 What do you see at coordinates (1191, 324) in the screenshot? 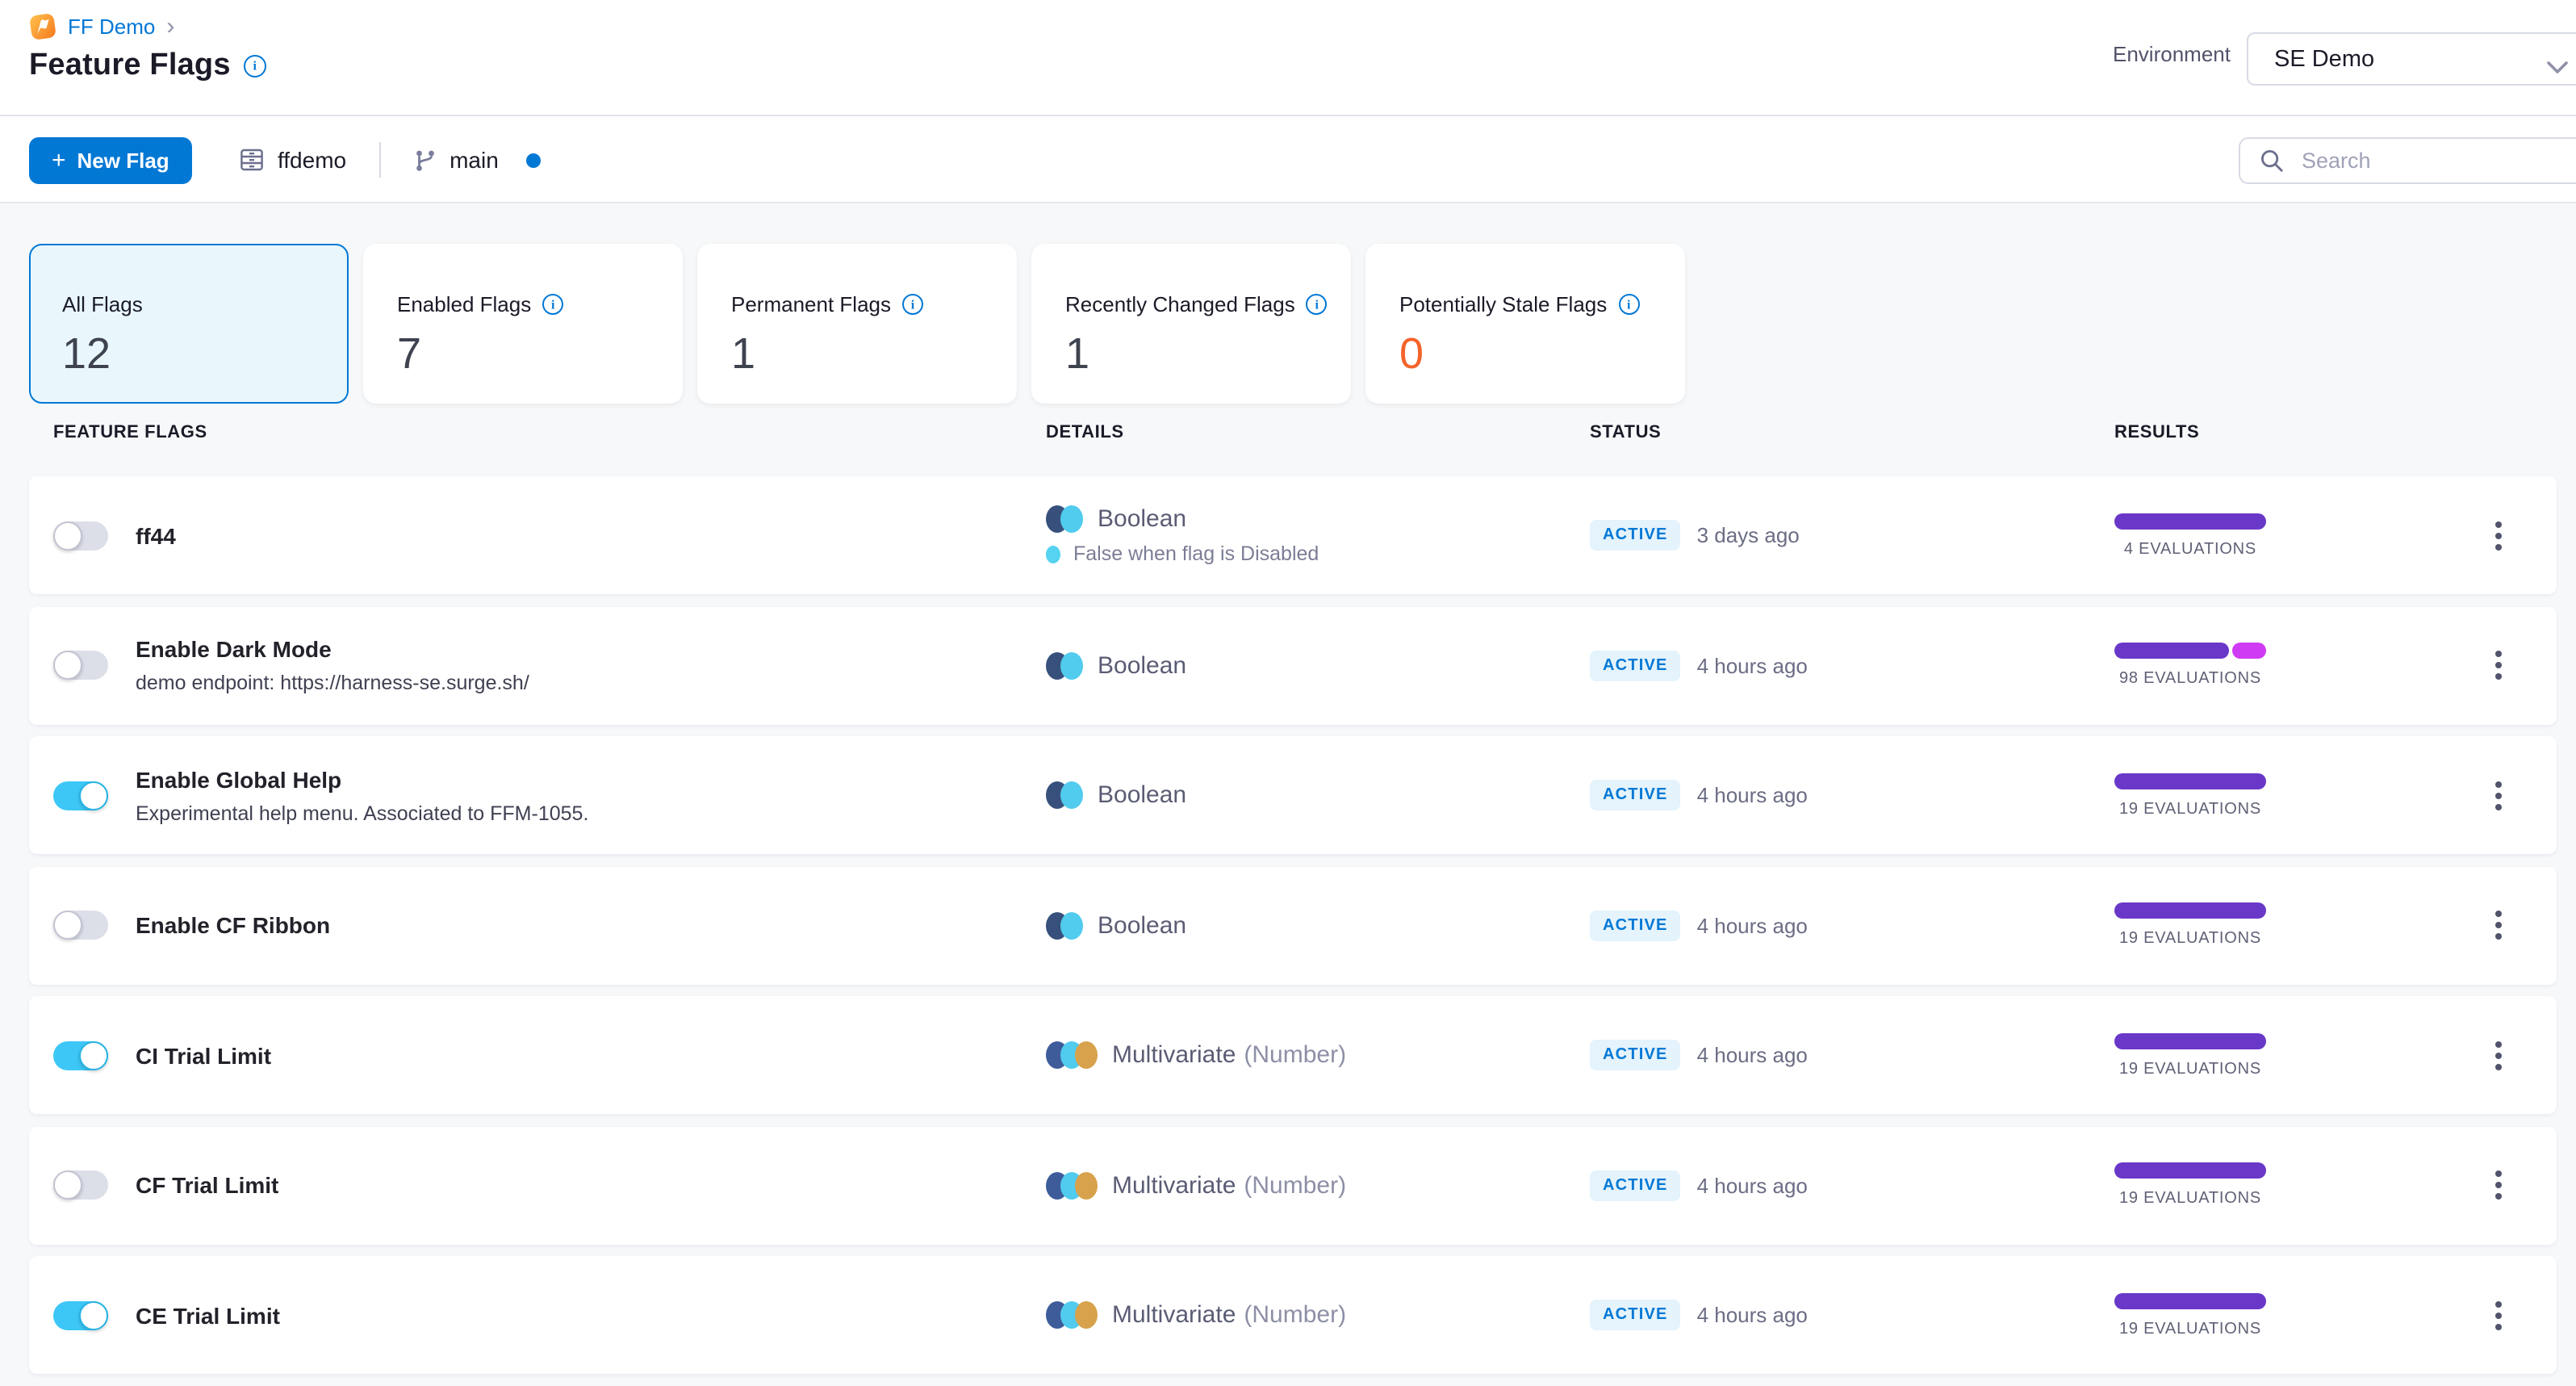
I see `stat-card-recently-changed-flags: Recently Changed Flags 1` at bounding box center [1191, 324].